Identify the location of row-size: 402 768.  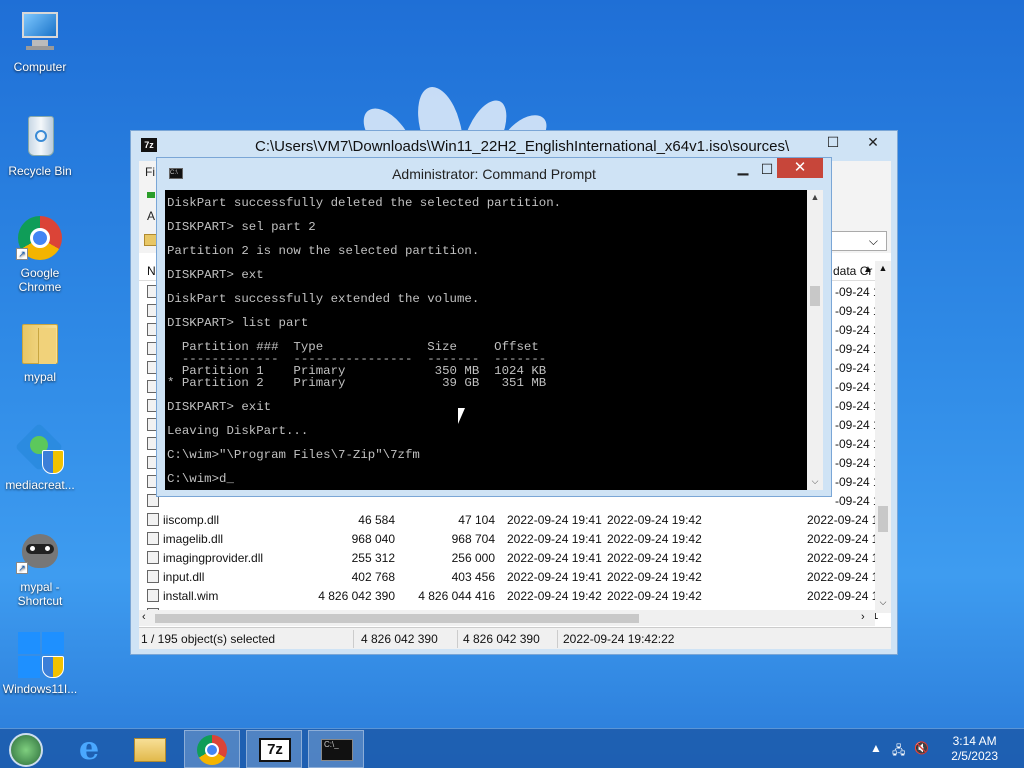
(373, 577).